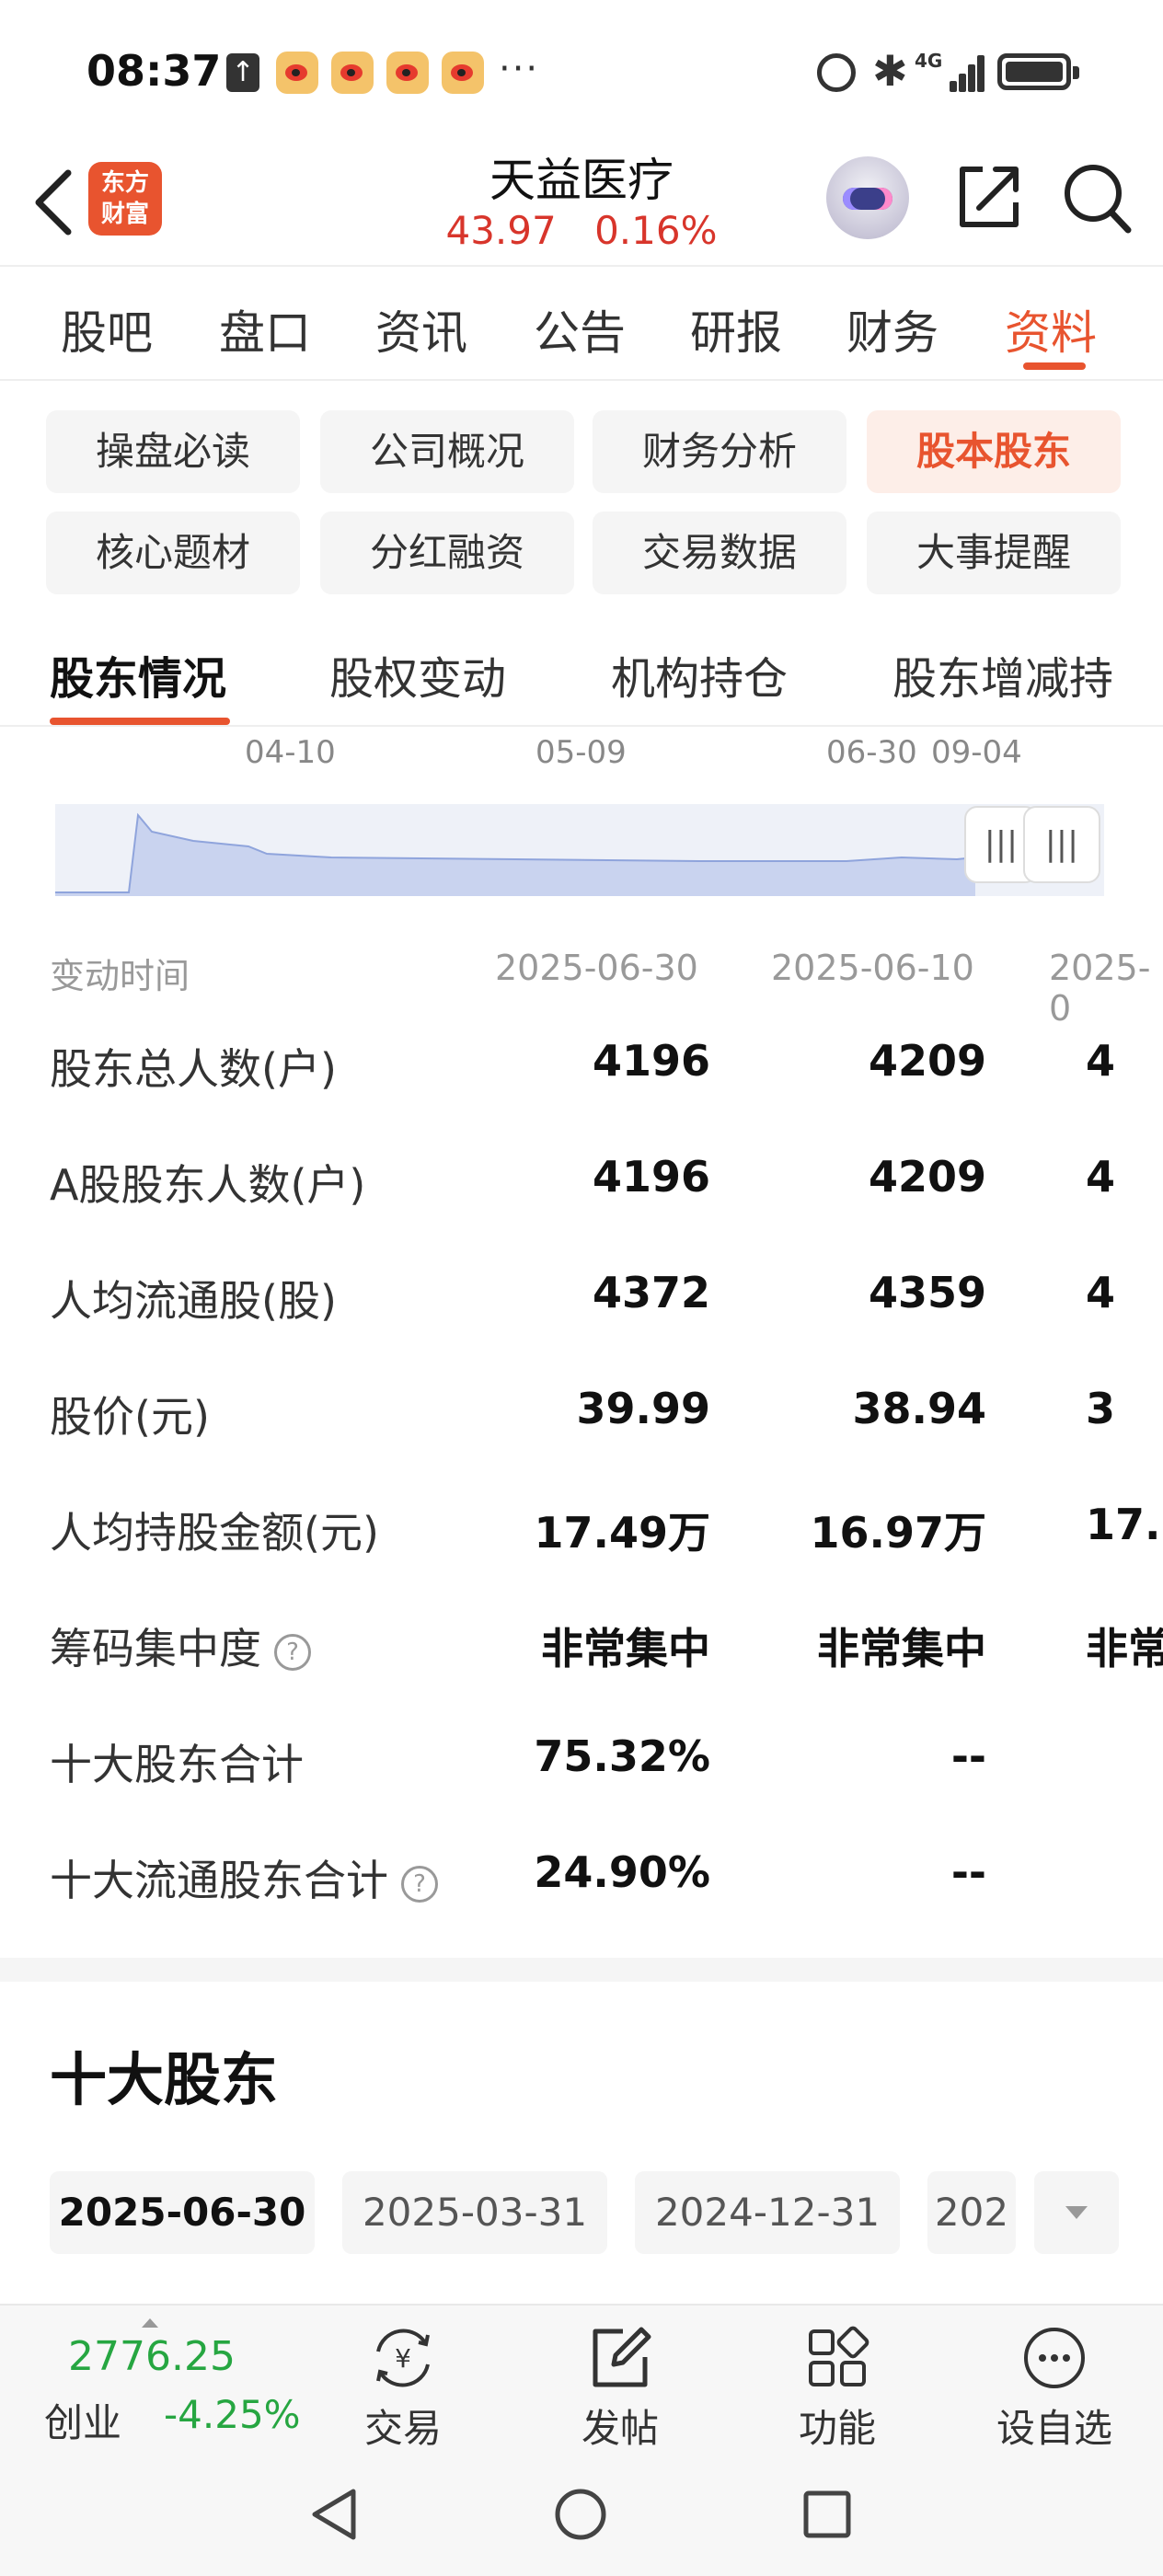  Describe the element at coordinates (643, 1408) in the screenshot. I see `table-cell: 39.99` at that location.